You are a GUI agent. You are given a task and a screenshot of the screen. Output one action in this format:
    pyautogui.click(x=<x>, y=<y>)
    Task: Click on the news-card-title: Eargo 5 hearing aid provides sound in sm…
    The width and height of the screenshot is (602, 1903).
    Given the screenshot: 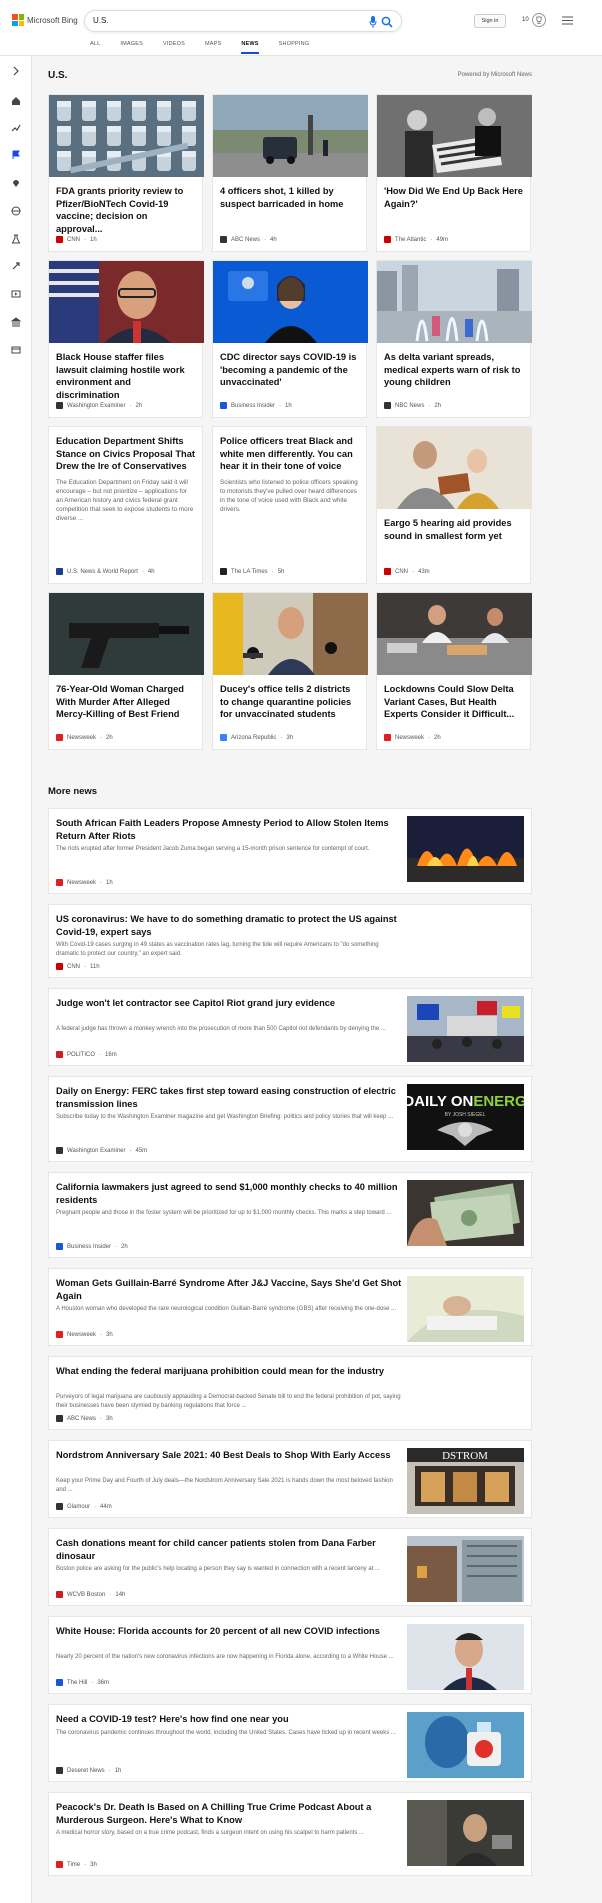 What is the action you would take?
    pyautogui.click(x=453, y=525)
    